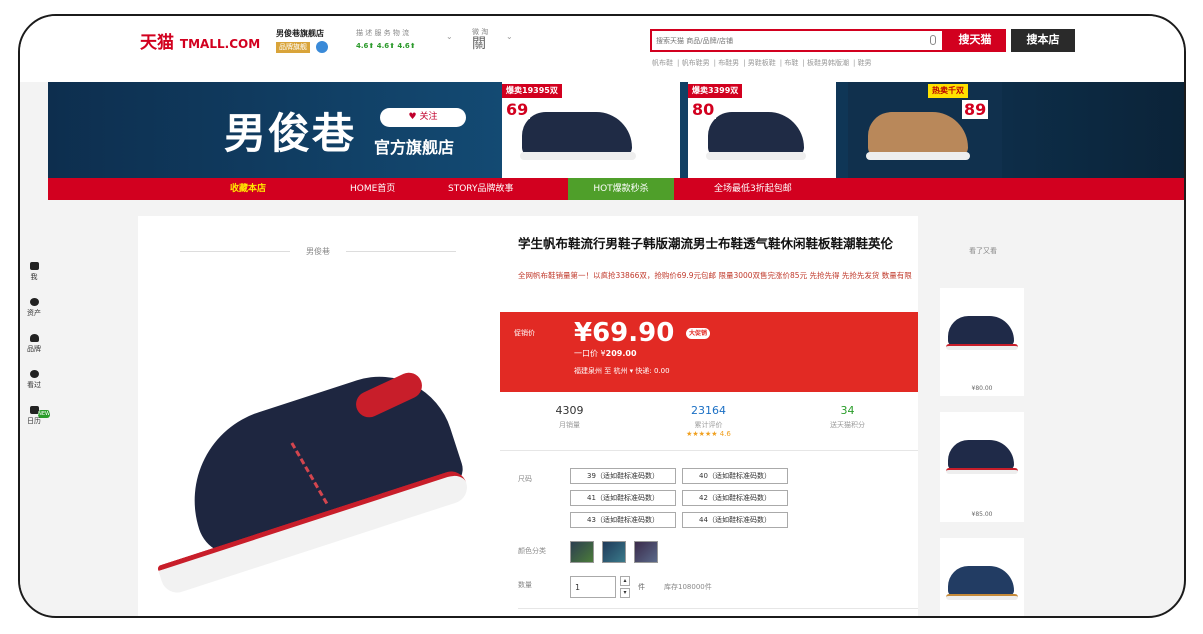 Image resolution: width=1203 pixels, height=634 pixels. What do you see at coordinates (34, 408) in the screenshot?
I see `left-toolbar: 我 资产 品牌 看过 日历` at bounding box center [34, 408].